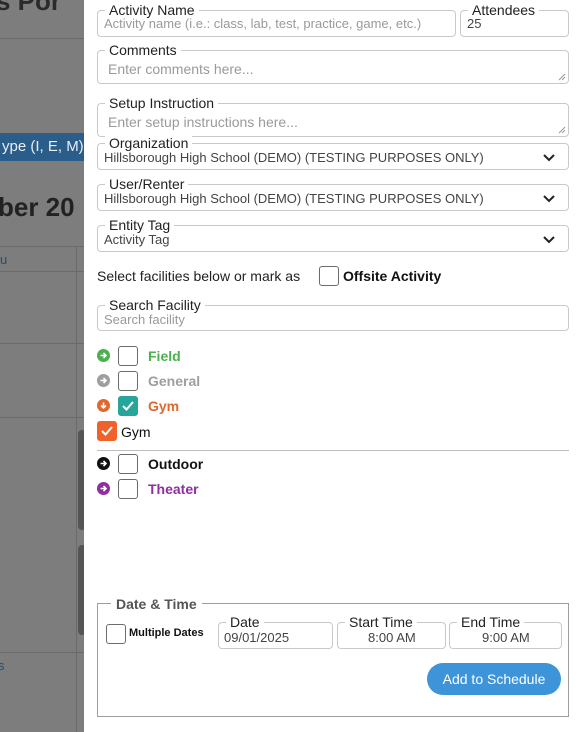 This screenshot has height=732, width=582. I want to click on calendar-column-label: u, so click(4, 259).